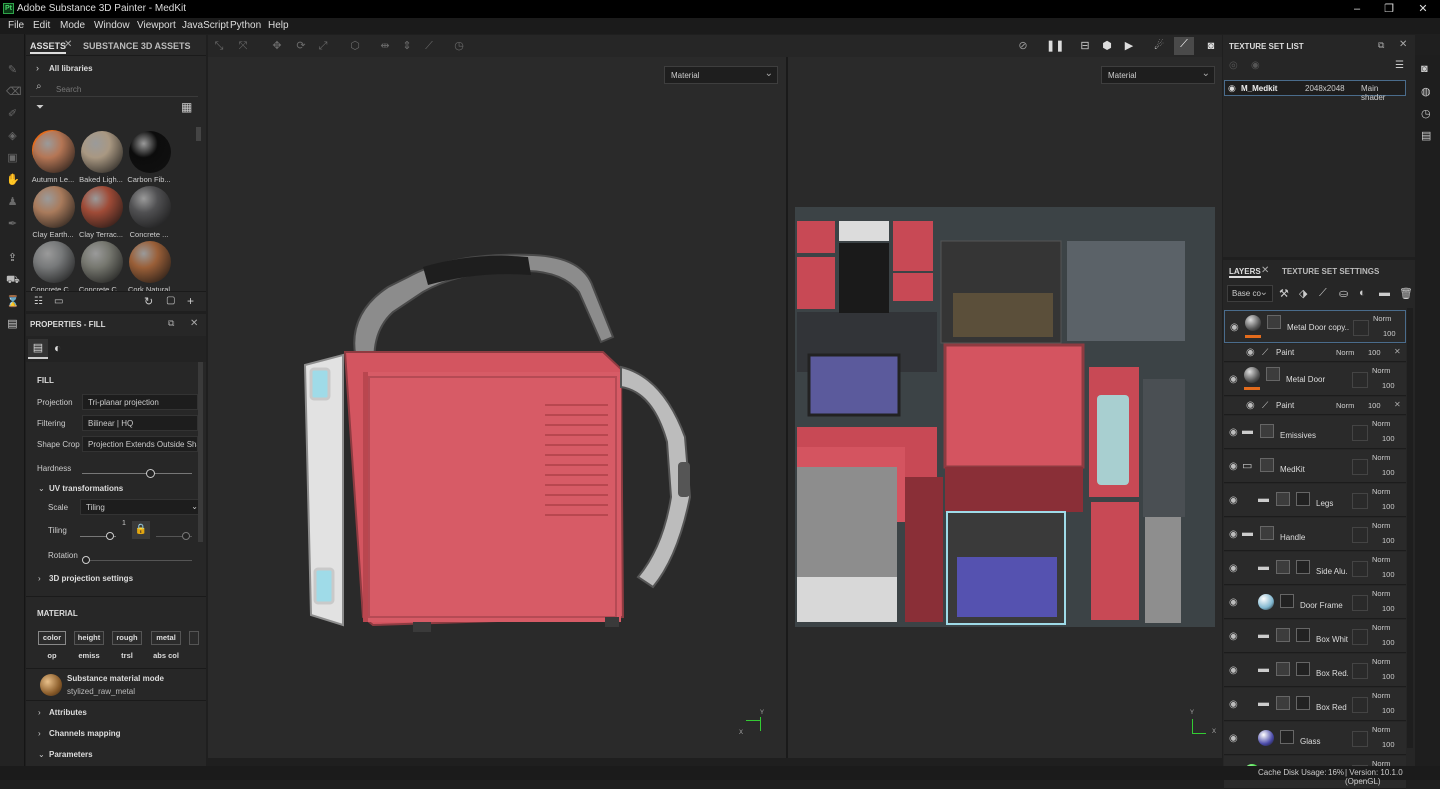 This screenshot has width=1440, height=789. Describe the element at coordinates (12, 324) in the screenshot. I see `properties-icon: ▤` at that location.